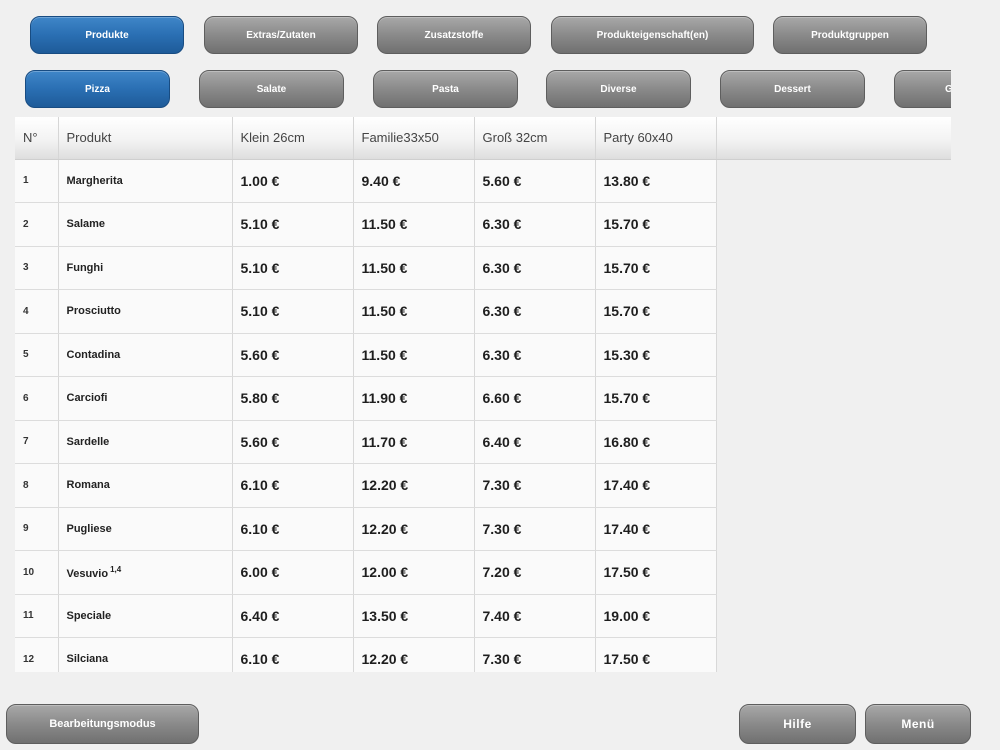 The width and height of the screenshot is (1000, 750). What do you see at coordinates (293, 572) in the screenshot?
I see `price-cell: 6.00 €` at bounding box center [293, 572].